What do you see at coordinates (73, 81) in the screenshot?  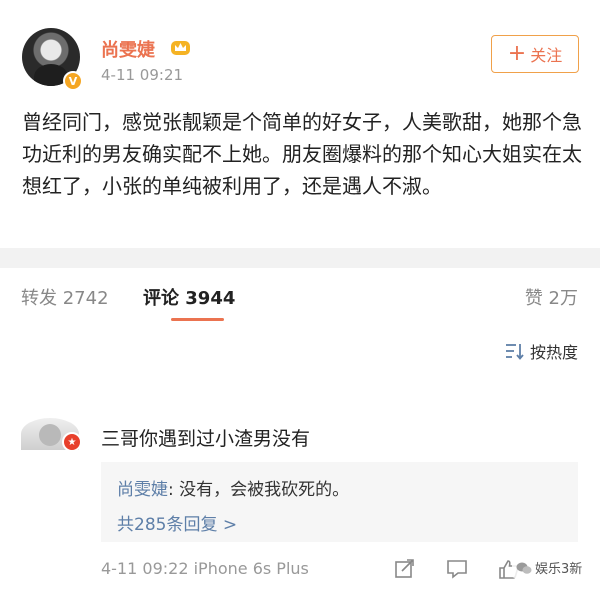 I see `verified-badge: V` at bounding box center [73, 81].